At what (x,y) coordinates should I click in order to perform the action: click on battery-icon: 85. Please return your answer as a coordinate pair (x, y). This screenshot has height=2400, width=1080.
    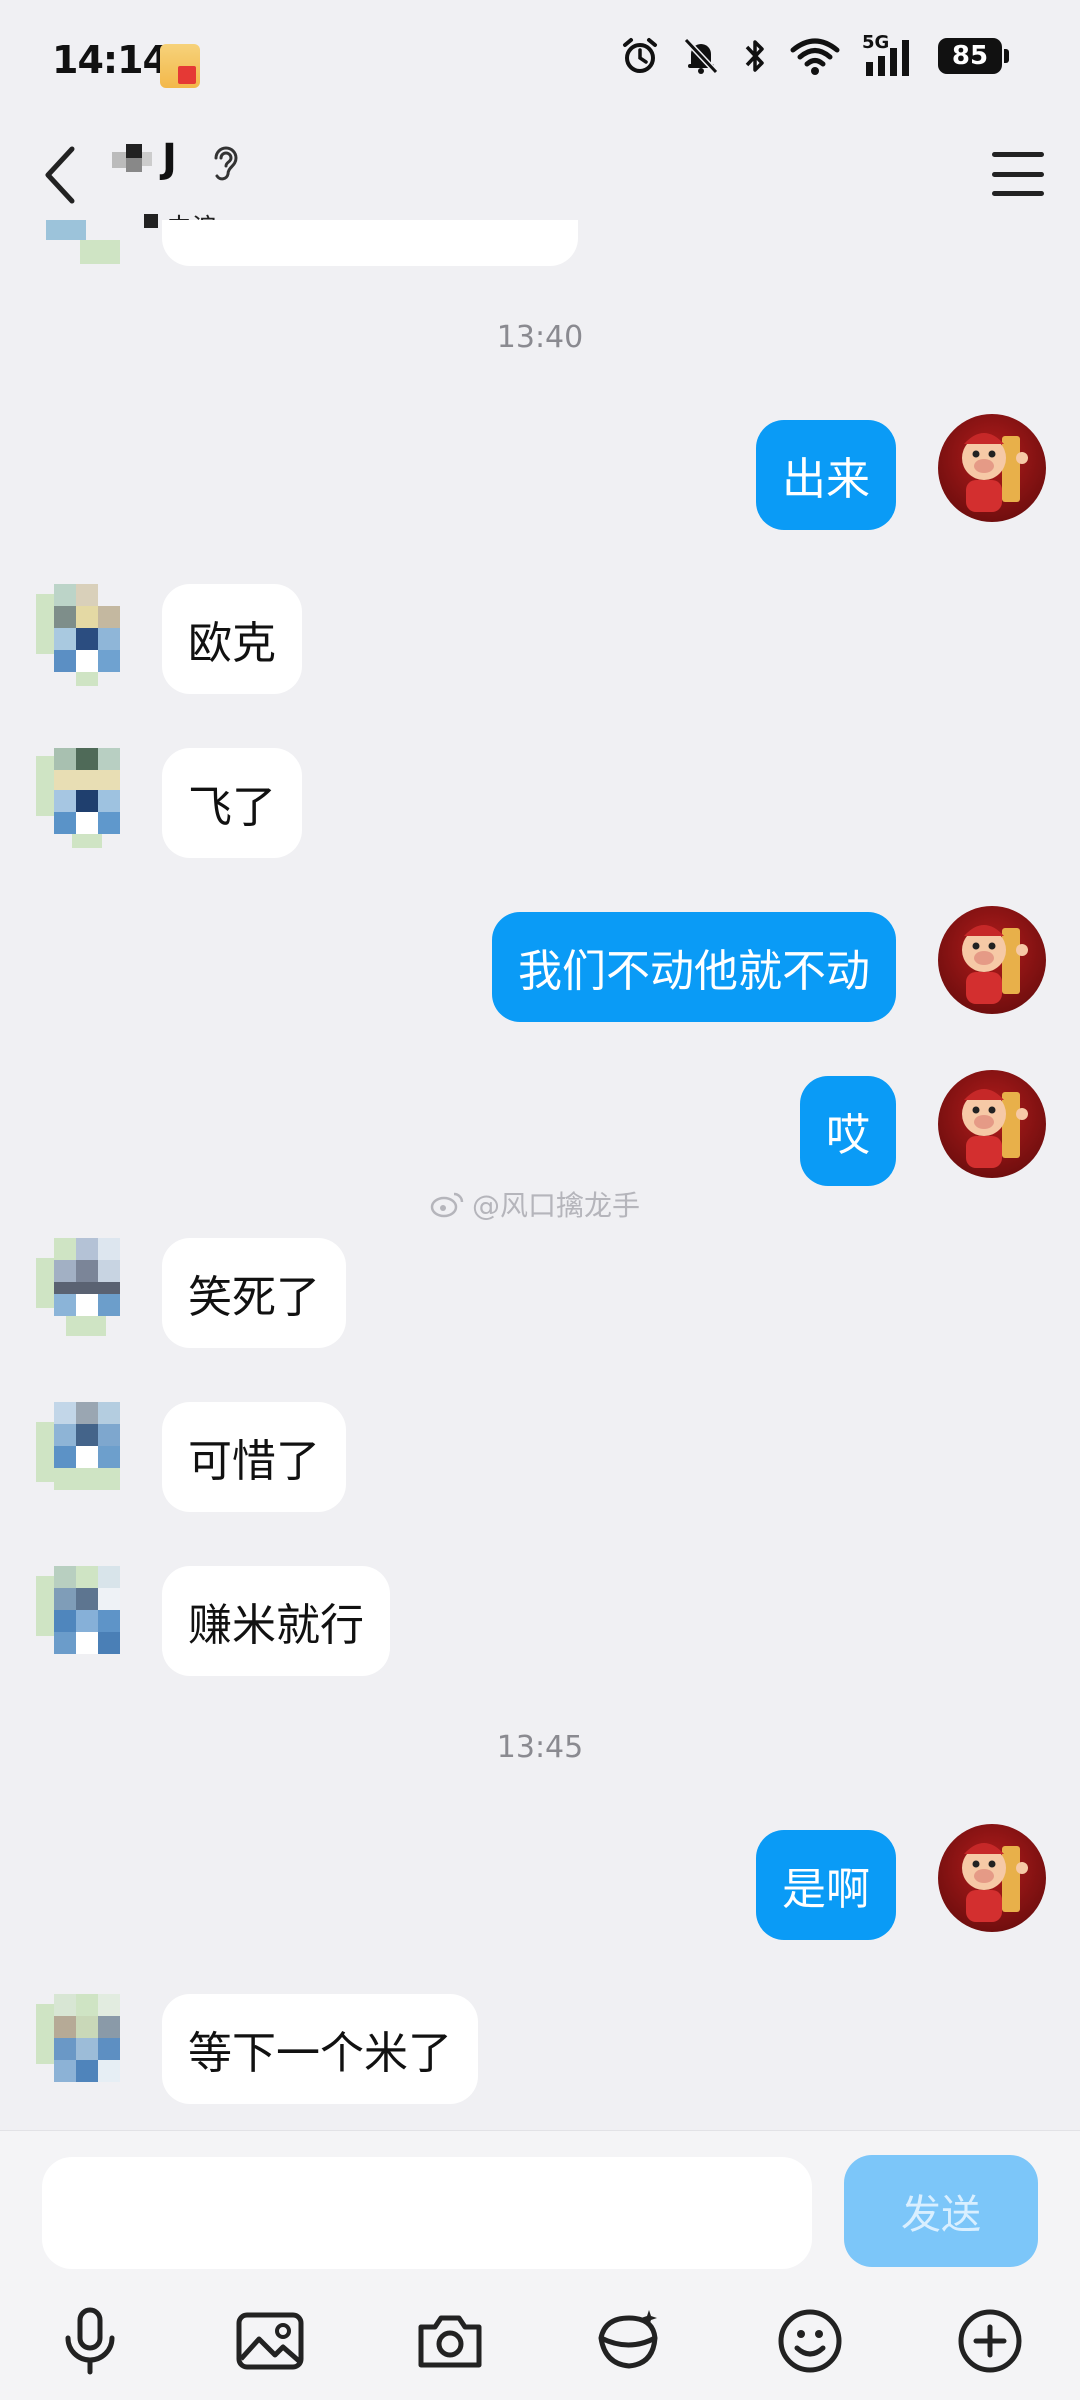
    Looking at the image, I should click on (973, 56).